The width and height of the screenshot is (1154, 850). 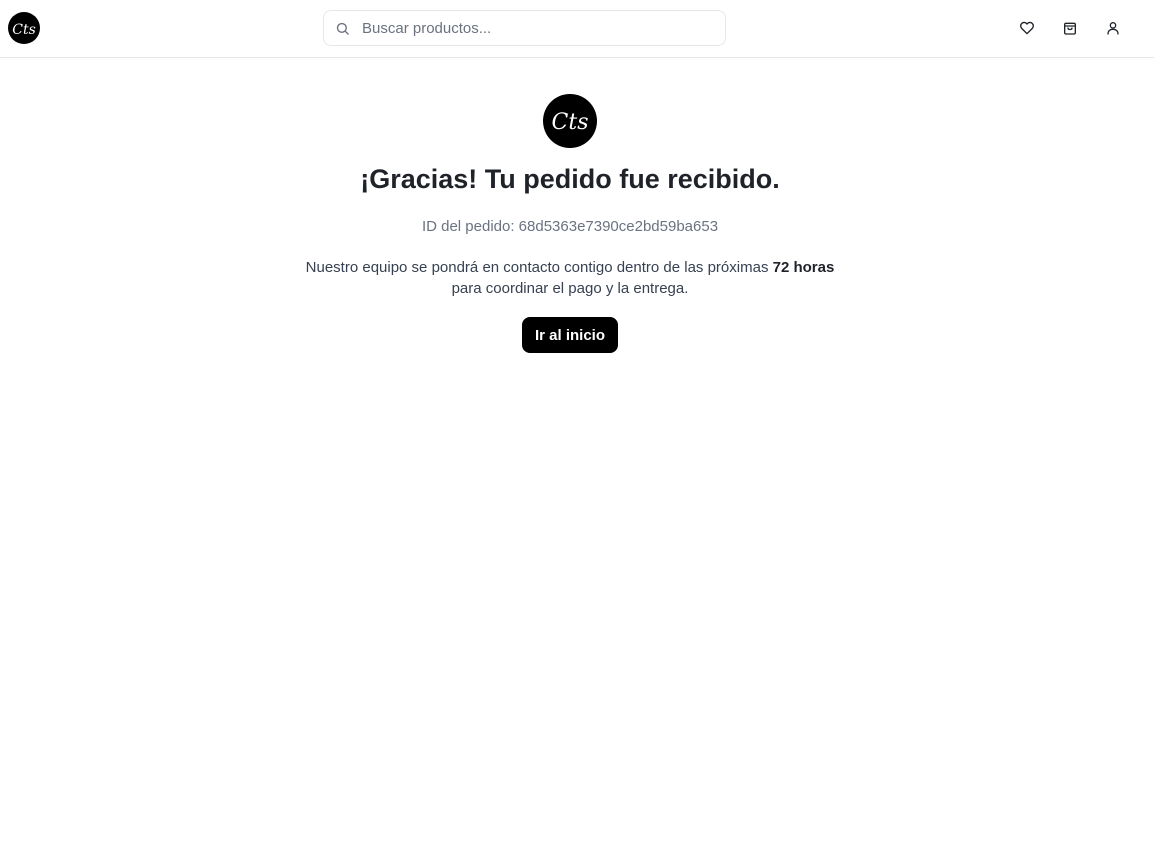 What do you see at coordinates (570, 288) in the screenshot?
I see `message-text-continued: para coordinar el pago y la entrega.` at bounding box center [570, 288].